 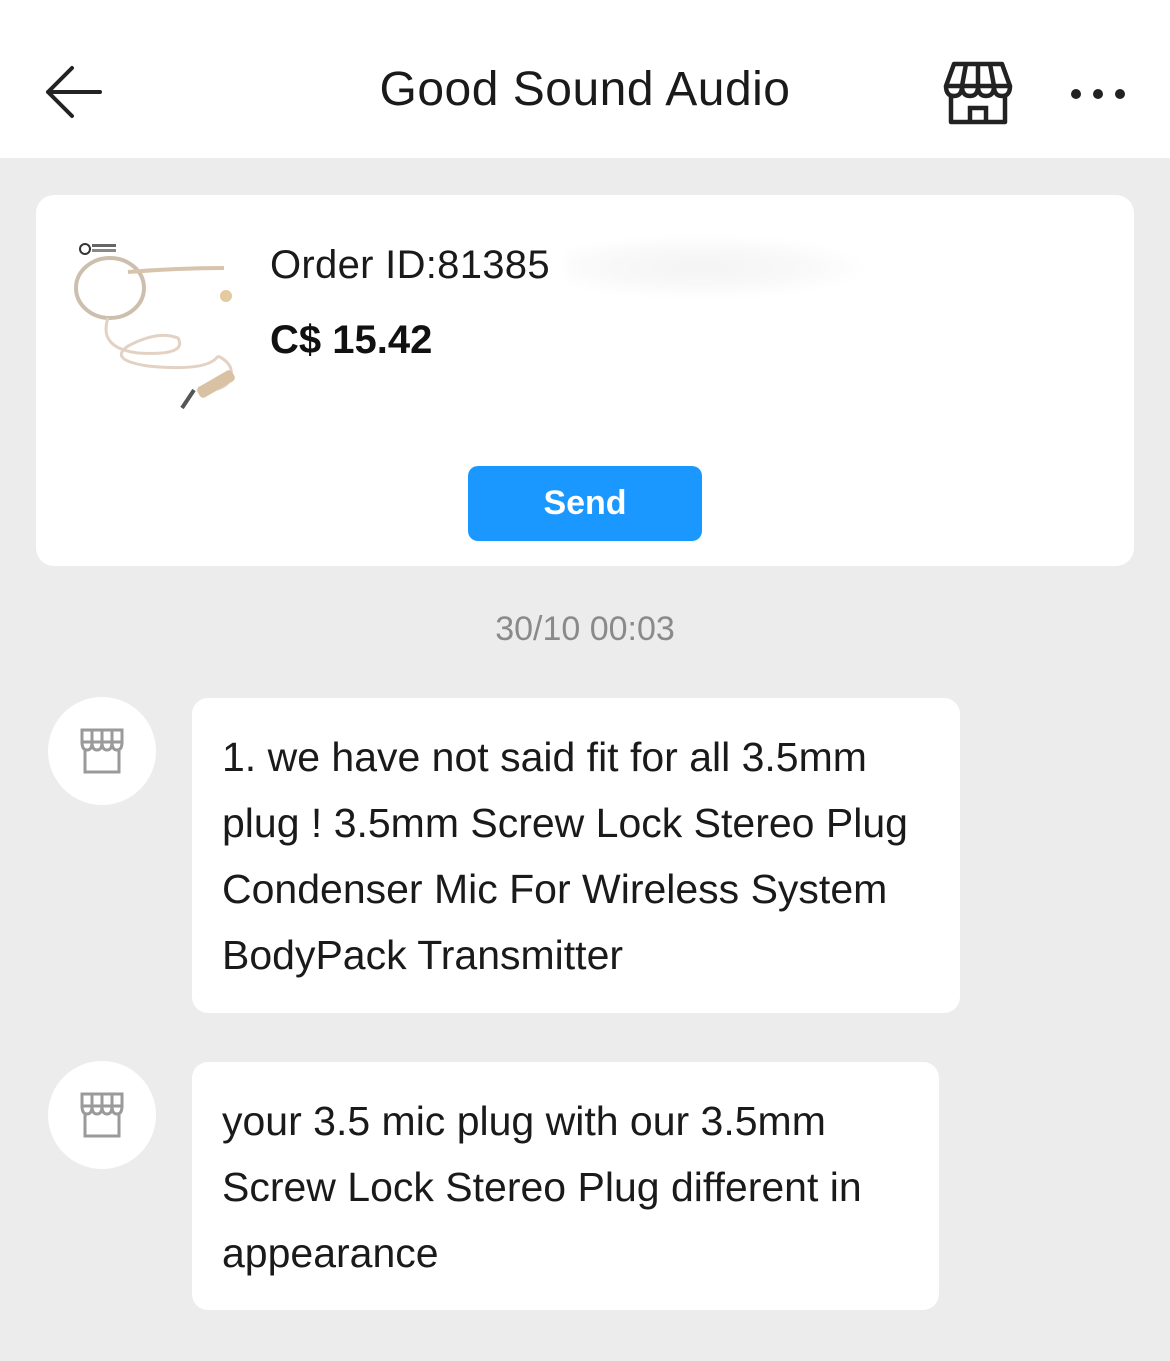 I want to click on more-horizontal-icon, so click(x=1098, y=94).